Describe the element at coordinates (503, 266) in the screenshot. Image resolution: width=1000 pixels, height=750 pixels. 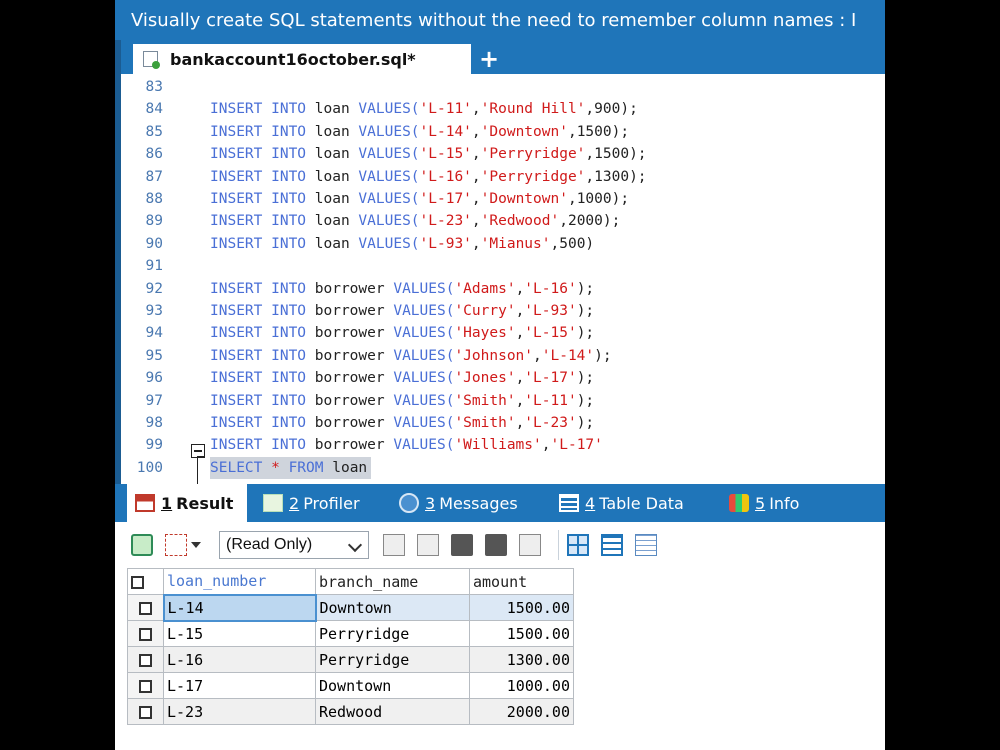
I see `code-line: 91` at that location.